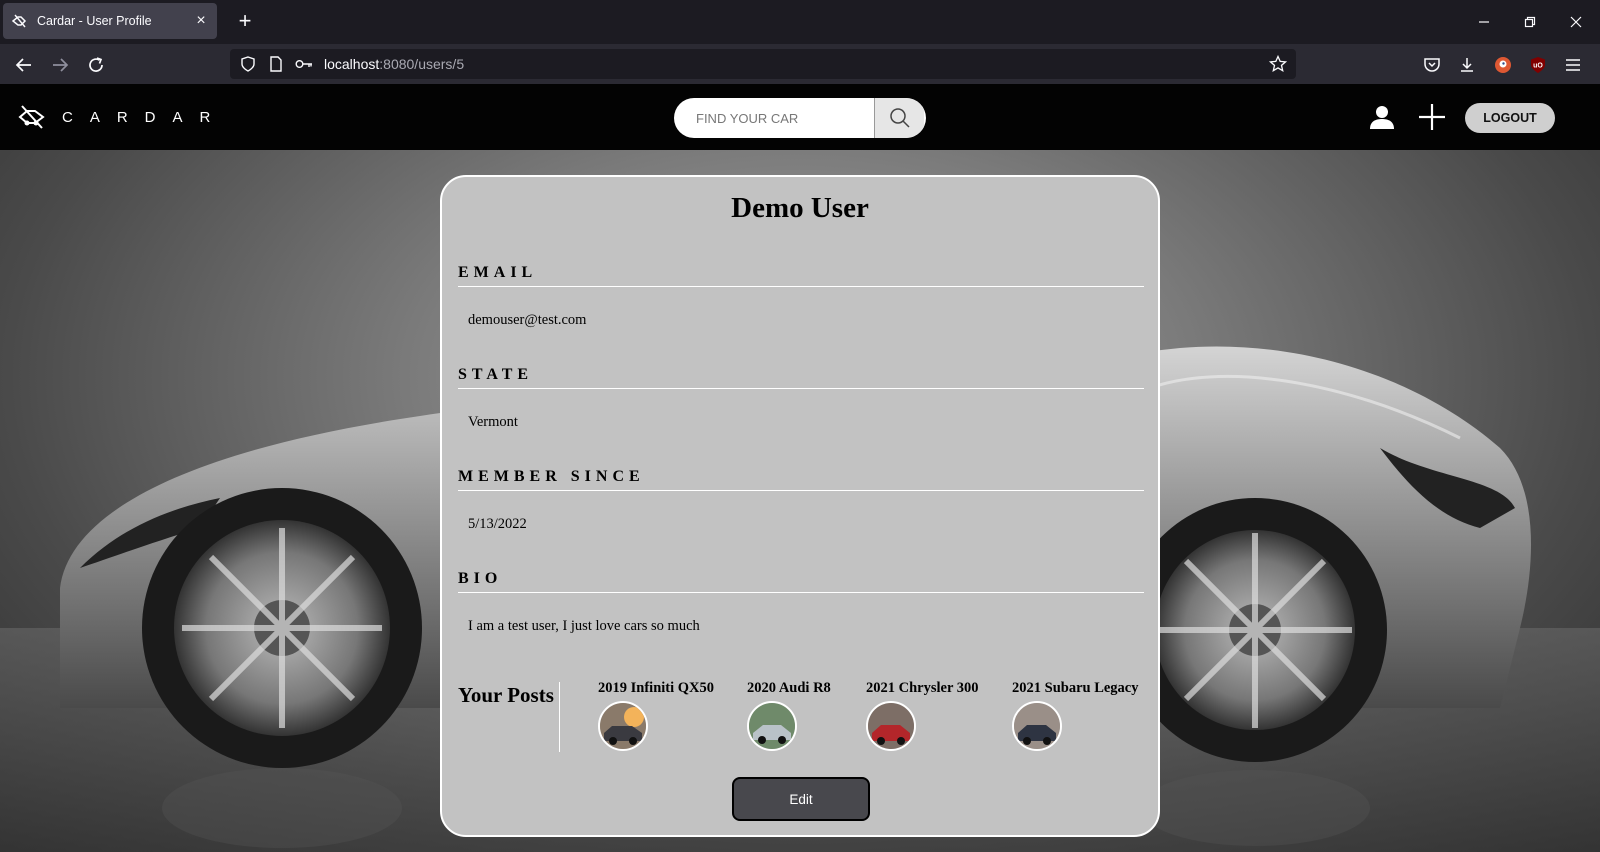 The image size is (1600, 852). Describe the element at coordinates (801, 377) in the screenshot. I see `state-label: STATE` at that location.